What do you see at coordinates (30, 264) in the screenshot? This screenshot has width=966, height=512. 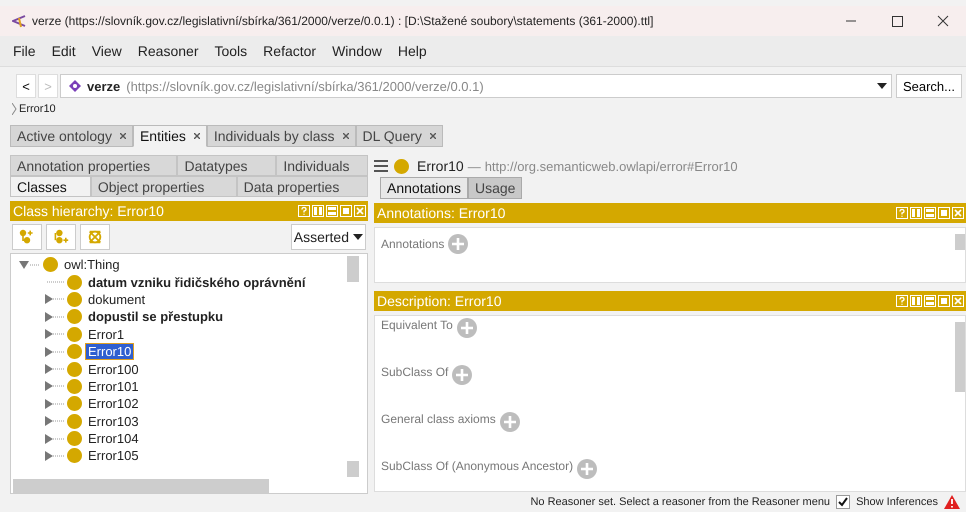 I see `collapse-triangle-icon` at bounding box center [30, 264].